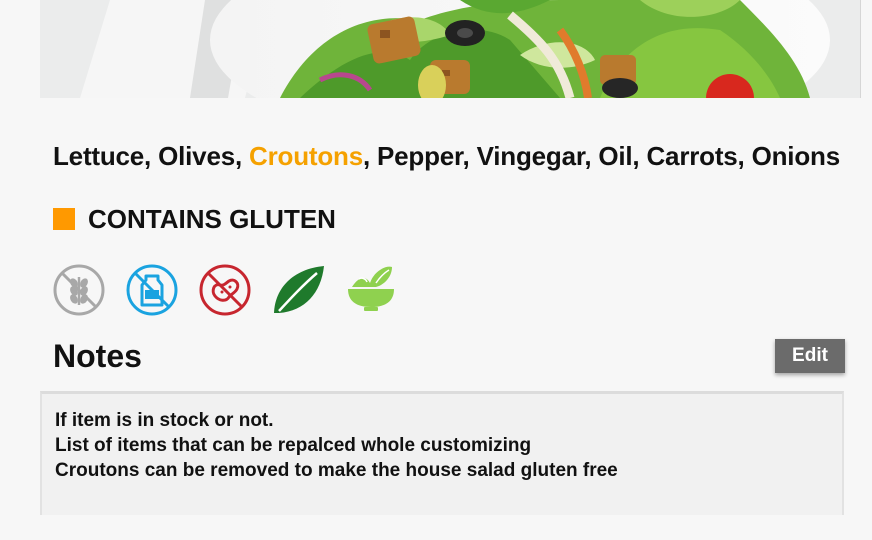 The width and height of the screenshot is (872, 540). What do you see at coordinates (371, 288) in the screenshot?
I see `salad-bowl-icon` at bounding box center [371, 288].